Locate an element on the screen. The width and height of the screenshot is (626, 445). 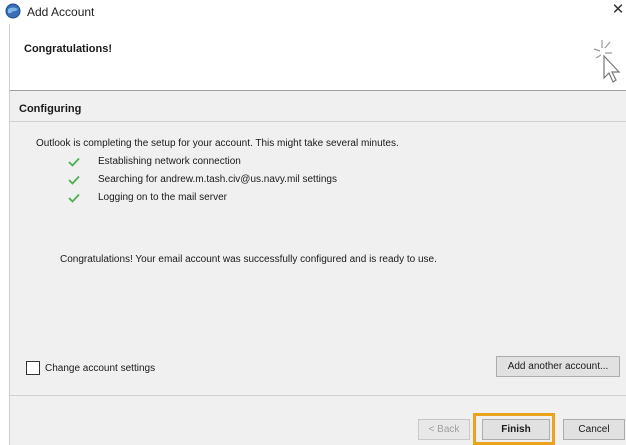
wizard-sparkle-cursor-icon is located at coordinates (607, 61).